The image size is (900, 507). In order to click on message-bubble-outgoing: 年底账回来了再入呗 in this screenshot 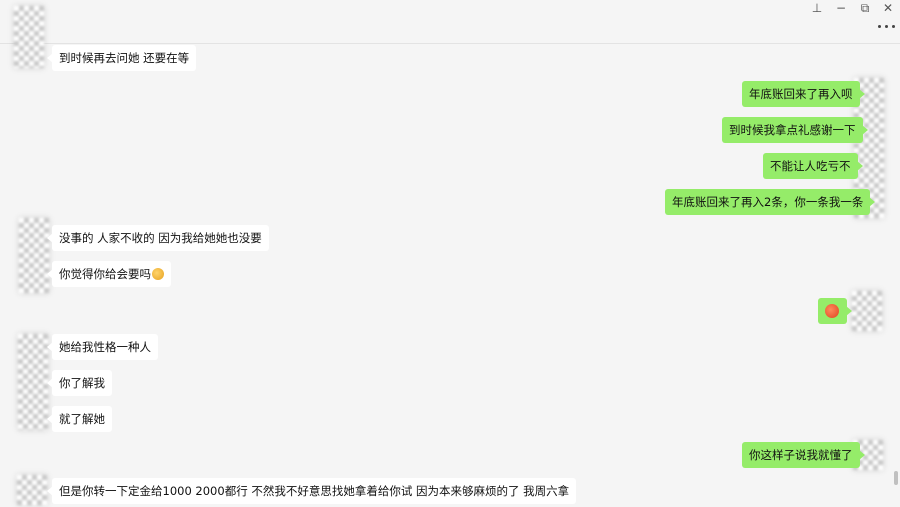, I will do `click(803, 94)`.